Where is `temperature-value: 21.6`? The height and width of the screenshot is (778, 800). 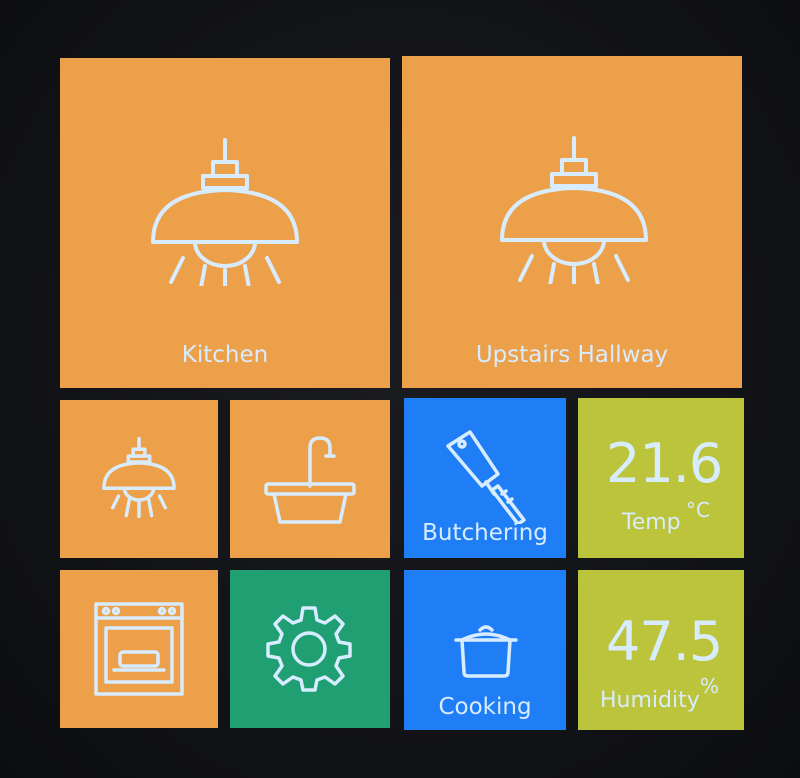 temperature-value: 21.6 is located at coordinates (664, 463).